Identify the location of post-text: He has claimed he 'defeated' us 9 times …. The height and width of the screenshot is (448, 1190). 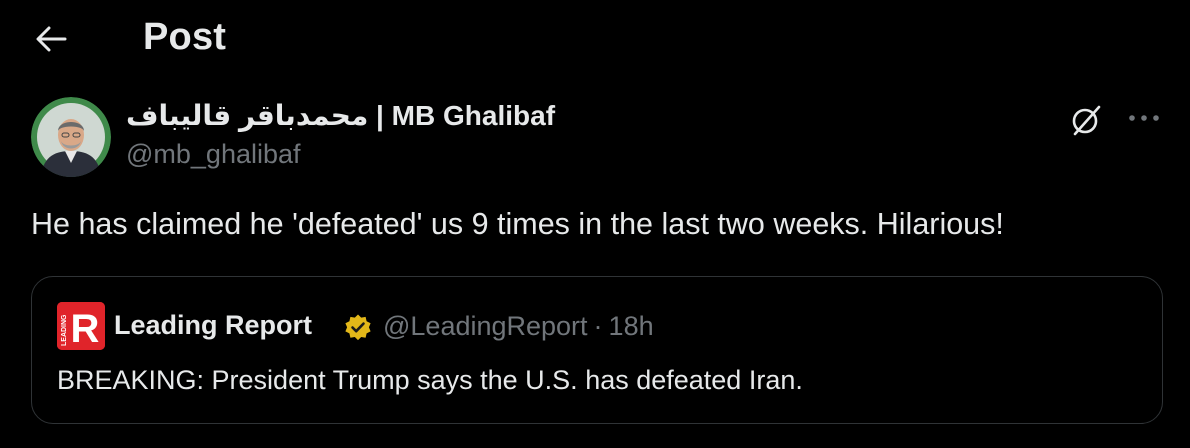
(517, 224).